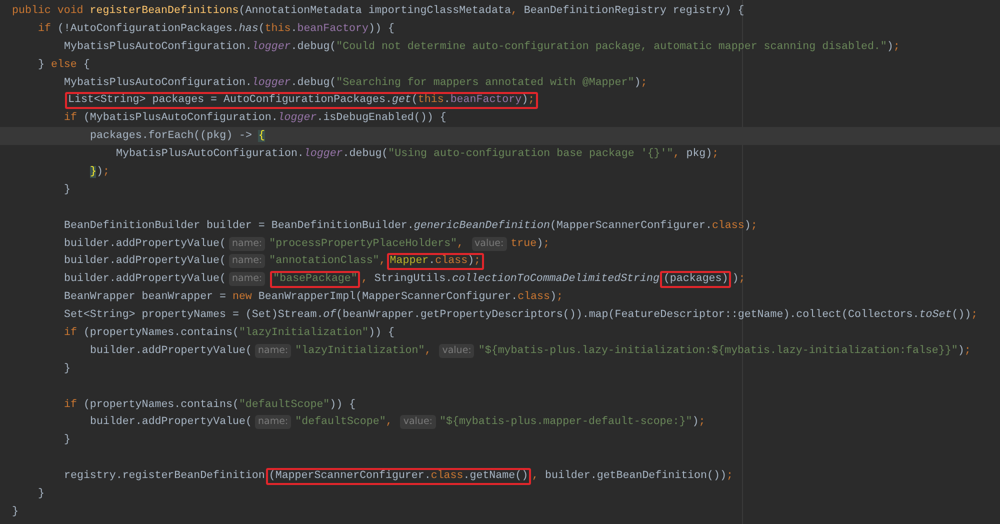 The height and width of the screenshot is (524, 1000). I want to click on code-text: , StringUtils.collectionToCommaDelimitedString, so click(510, 279).